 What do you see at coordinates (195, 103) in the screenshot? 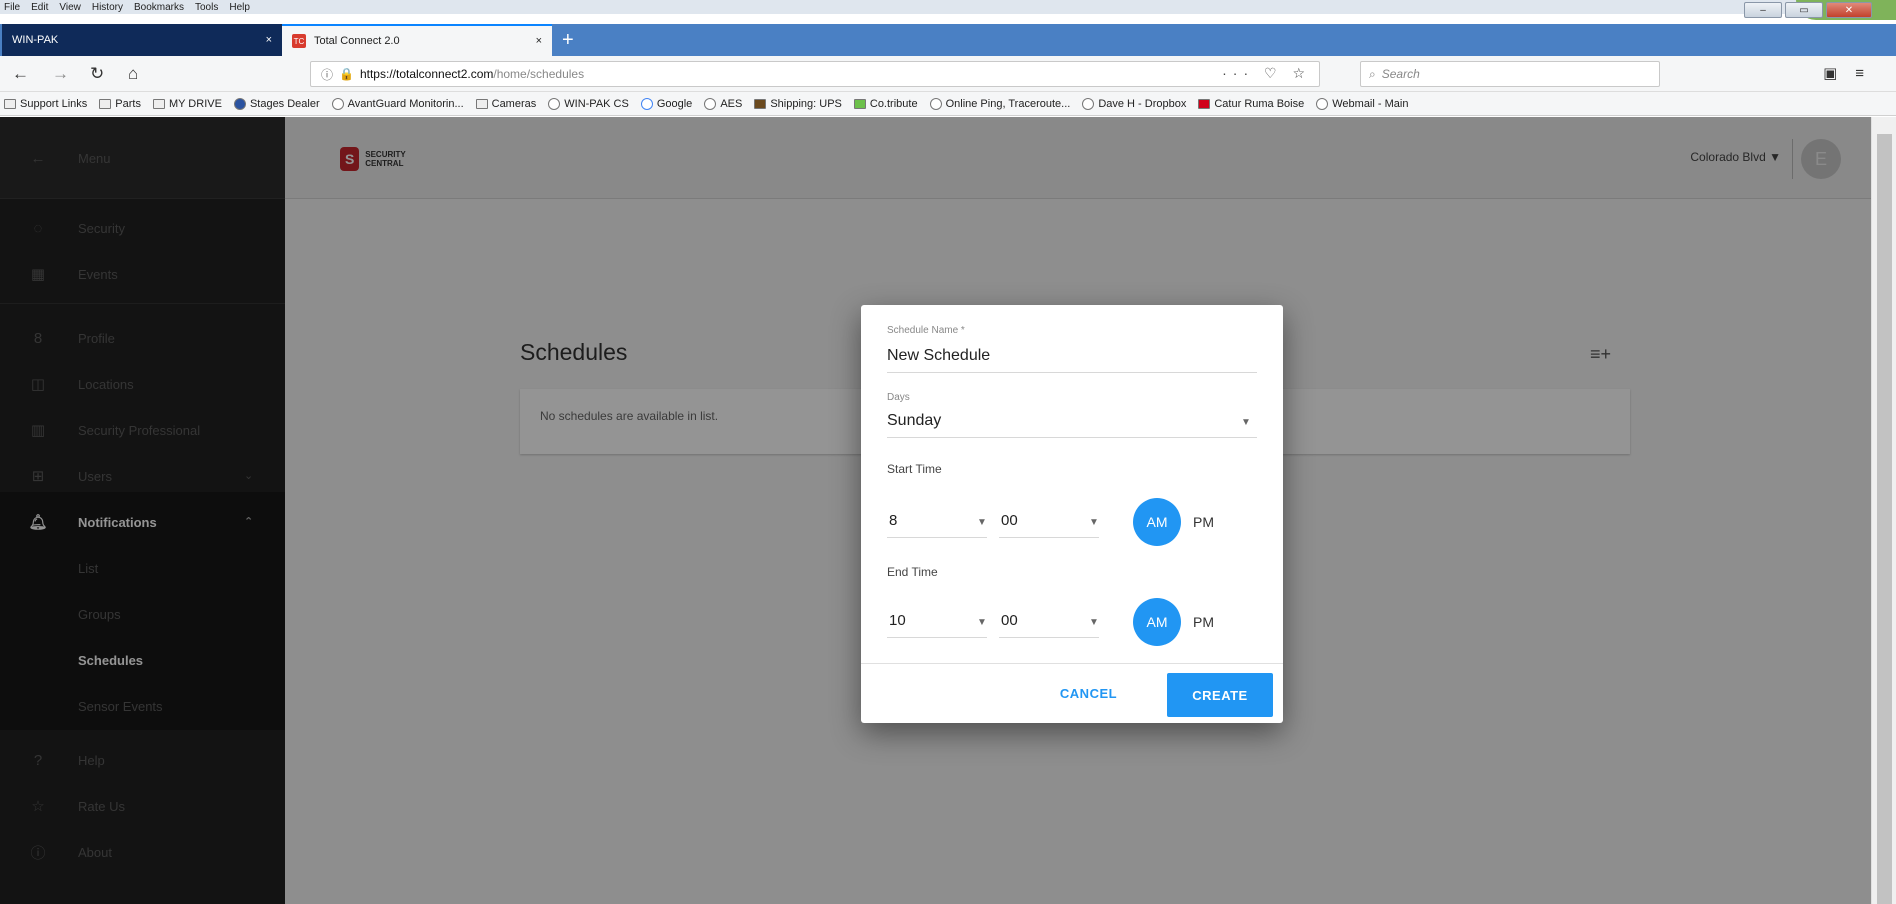
I see `bookmark-label: MY DRIVE` at bounding box center [195, 103].